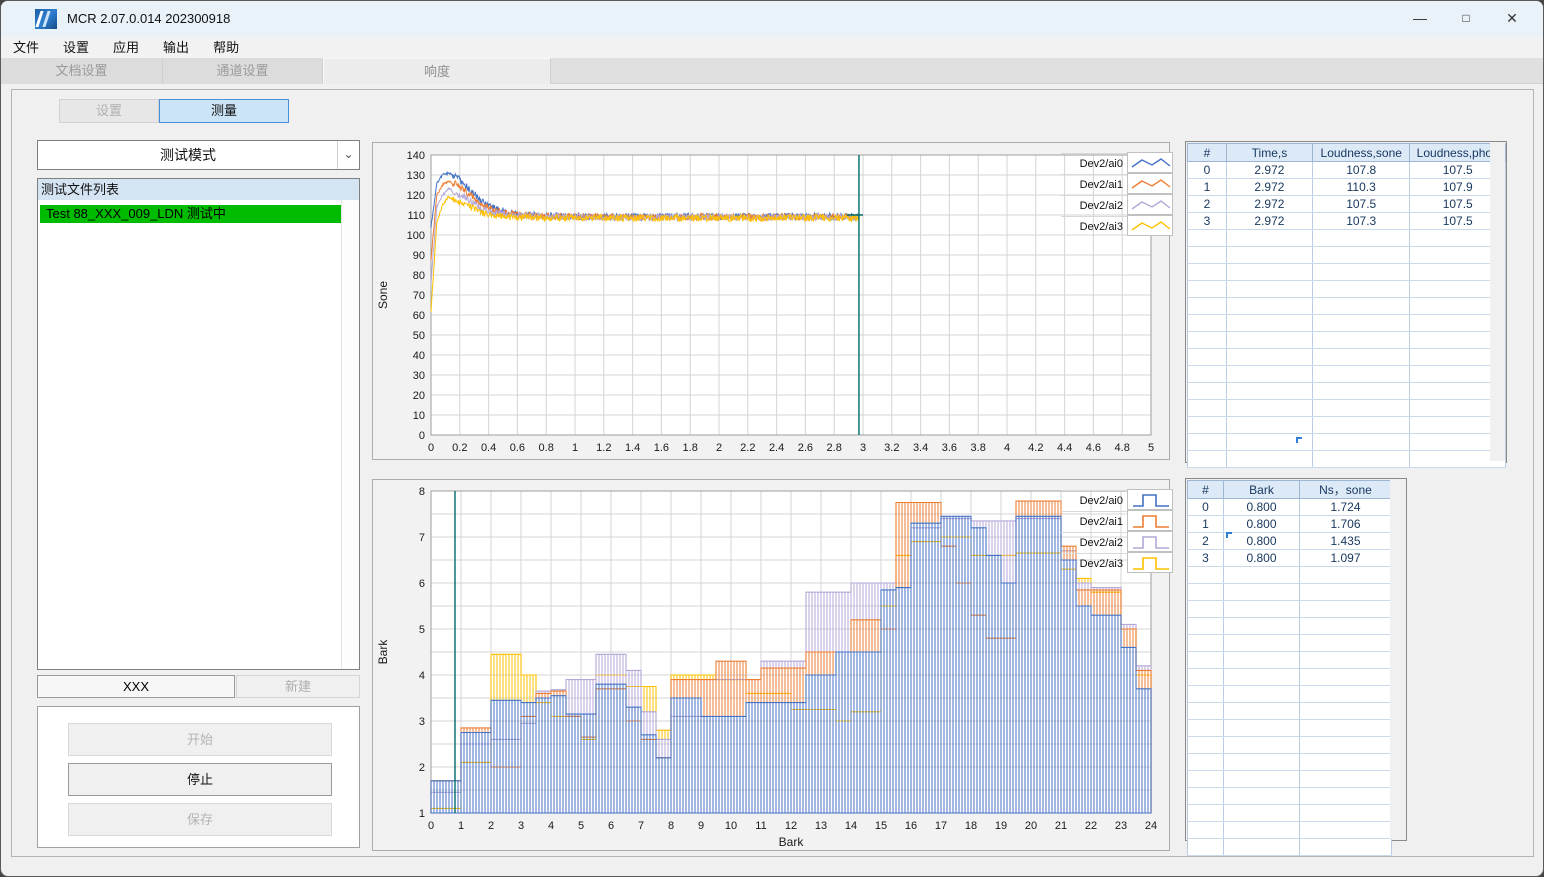  What do you see at coordinates (488, 448) in the screenshot?
I see `svg-text: 0.4` at bounding box center [488, 448].